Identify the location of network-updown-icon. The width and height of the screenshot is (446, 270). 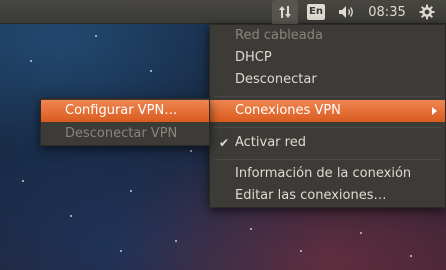
(285, 12).